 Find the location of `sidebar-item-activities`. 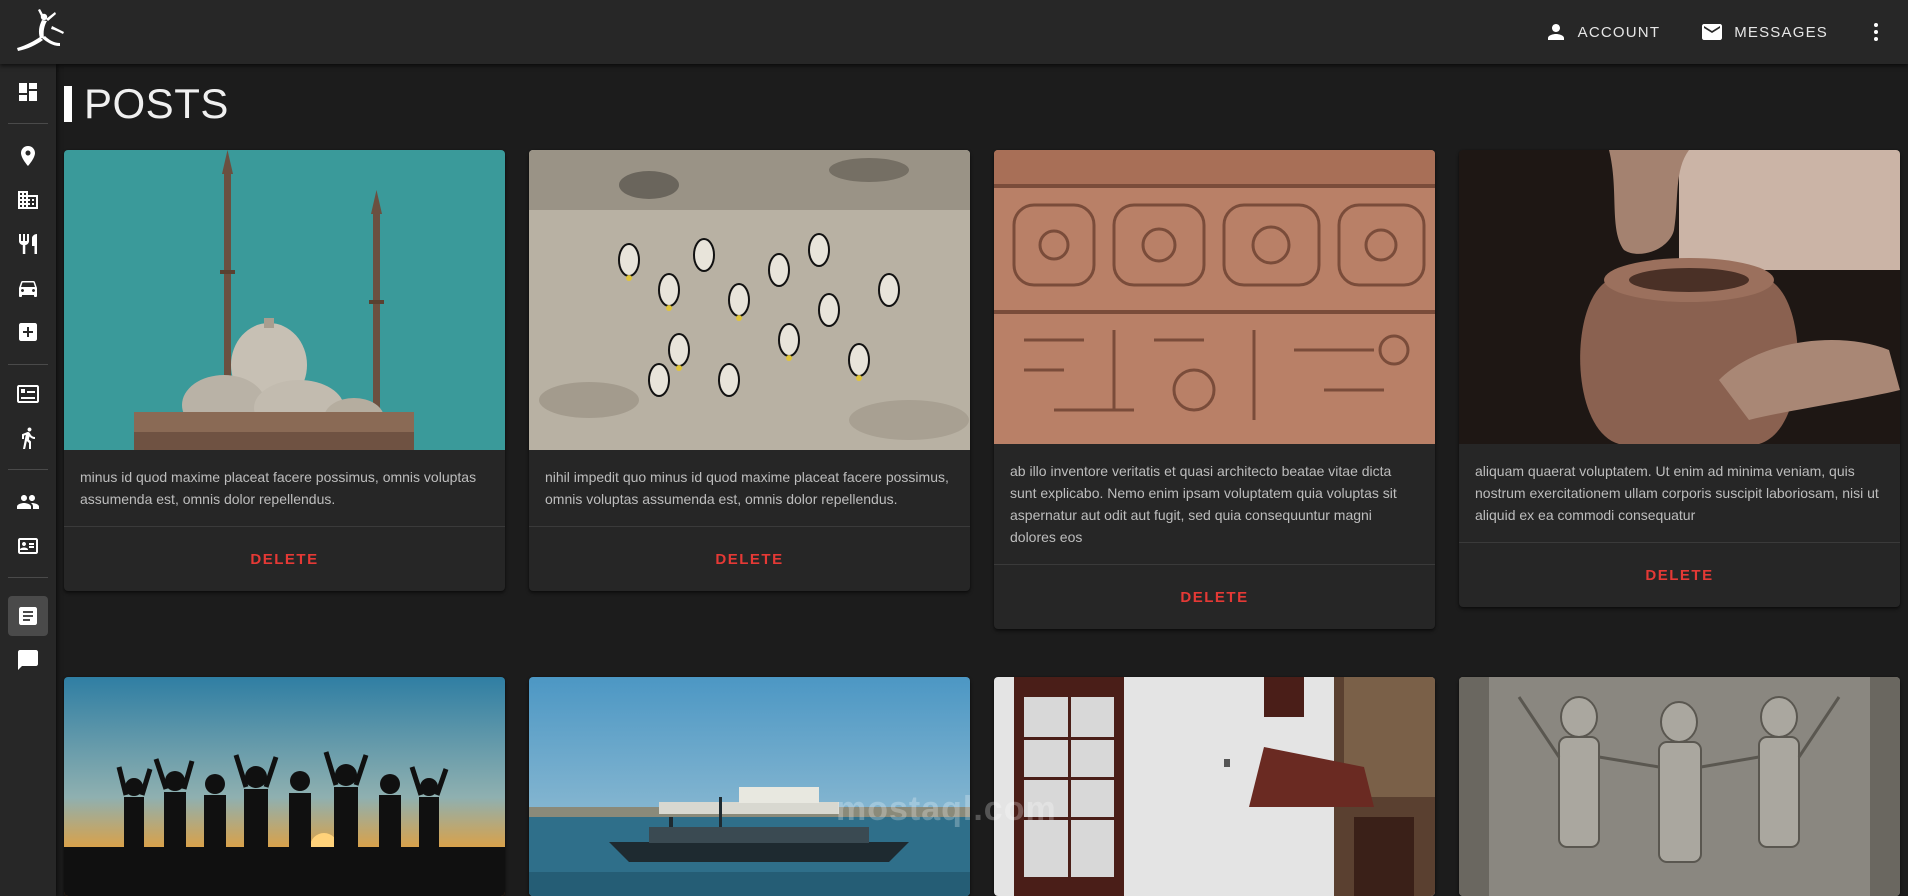

sidebar-item-activities is located at coordinates (28, 438).